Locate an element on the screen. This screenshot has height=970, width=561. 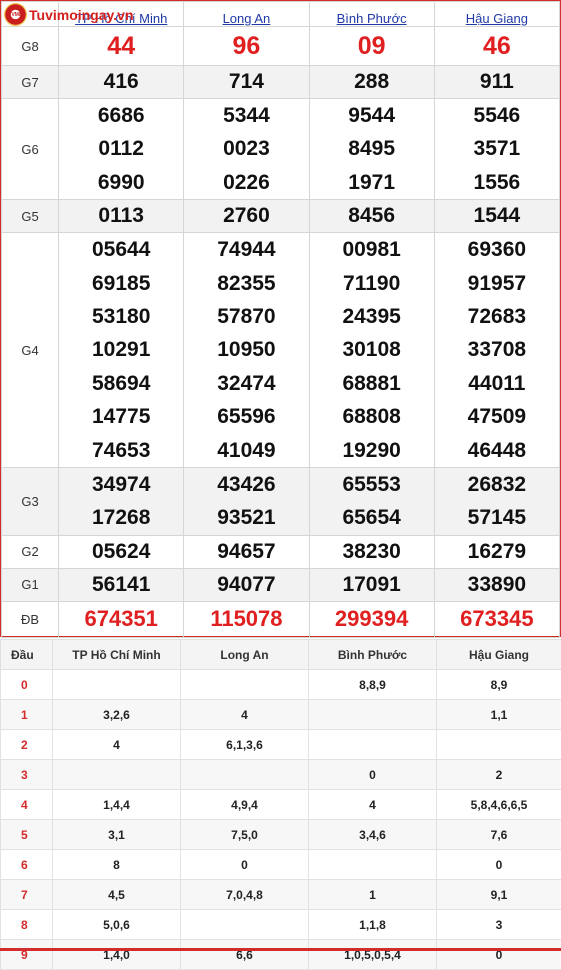
dau-head-digit: 1 is located at coordinates (27, 715).